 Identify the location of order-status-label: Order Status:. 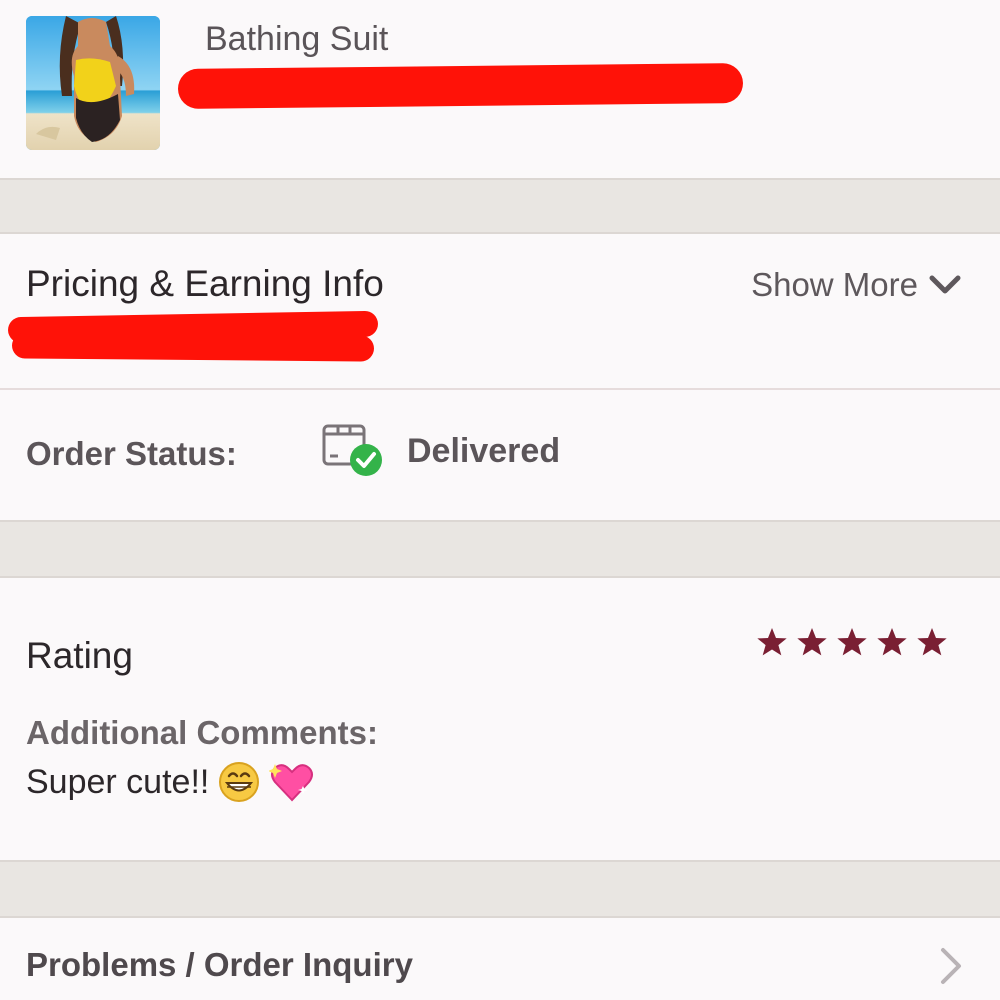
(131, 453).